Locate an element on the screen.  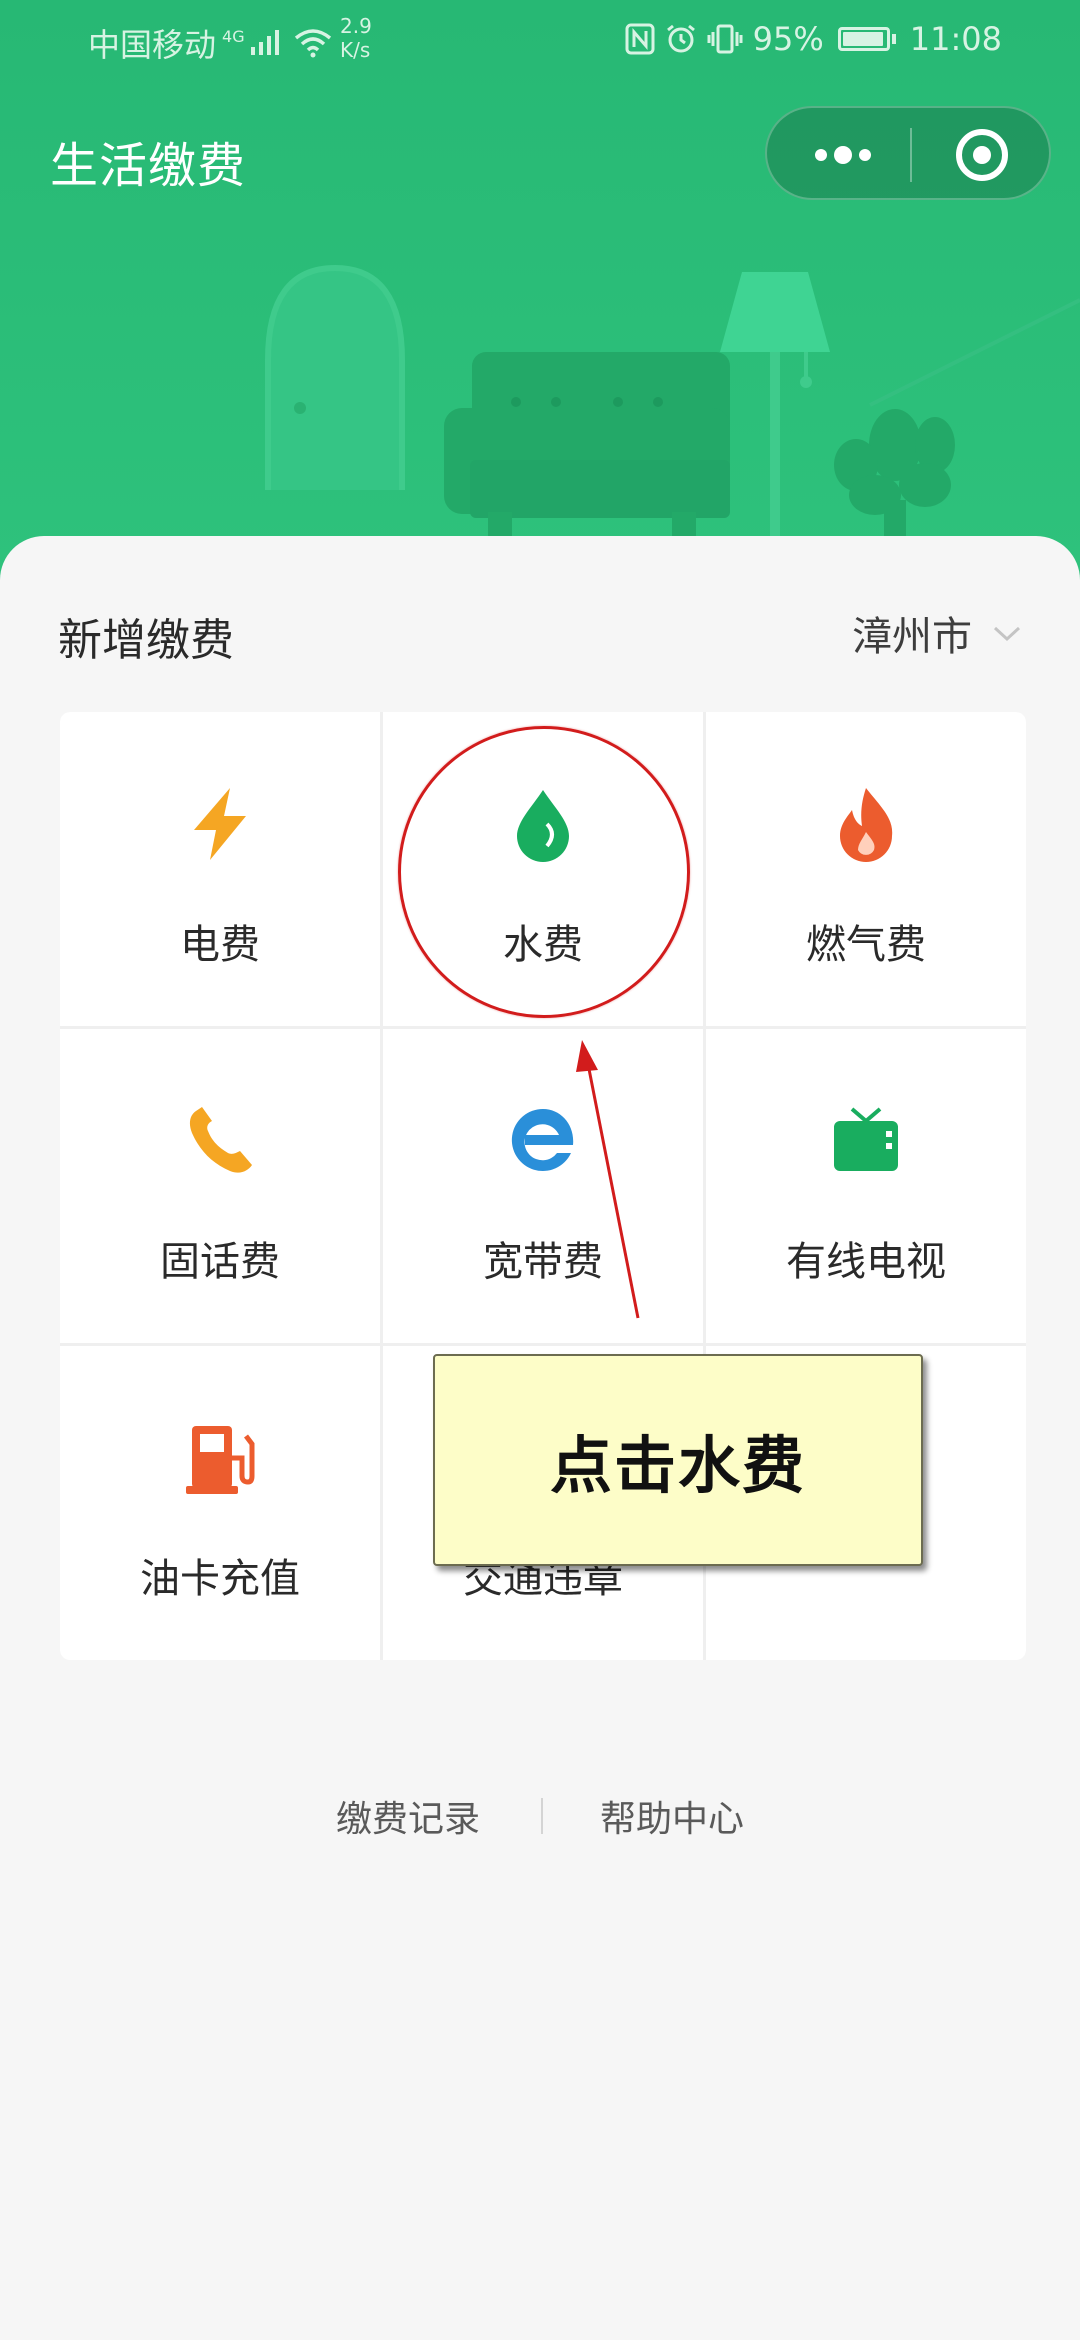
battery-icon is located at coordinates (863, 39).